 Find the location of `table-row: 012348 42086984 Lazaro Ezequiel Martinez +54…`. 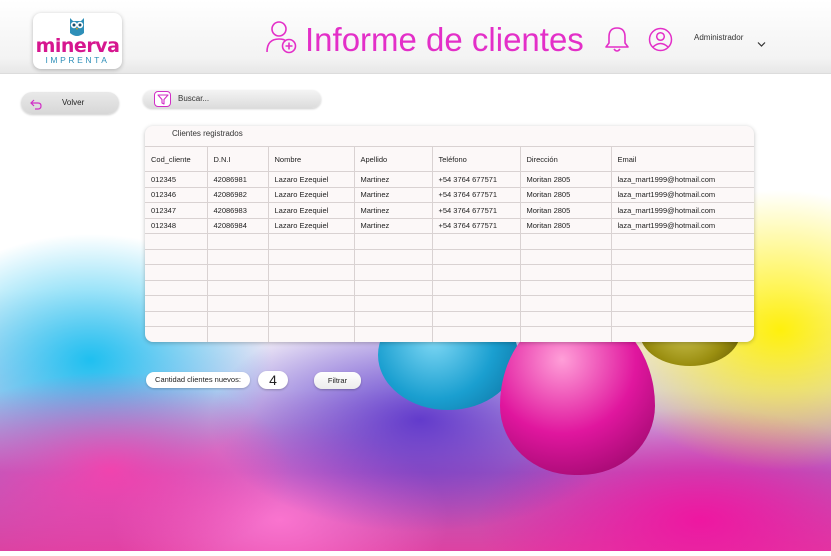

table-row: 012348 42086984 Lazaro Ezequiel Martinez +54… is located at coordinates (449, 226).